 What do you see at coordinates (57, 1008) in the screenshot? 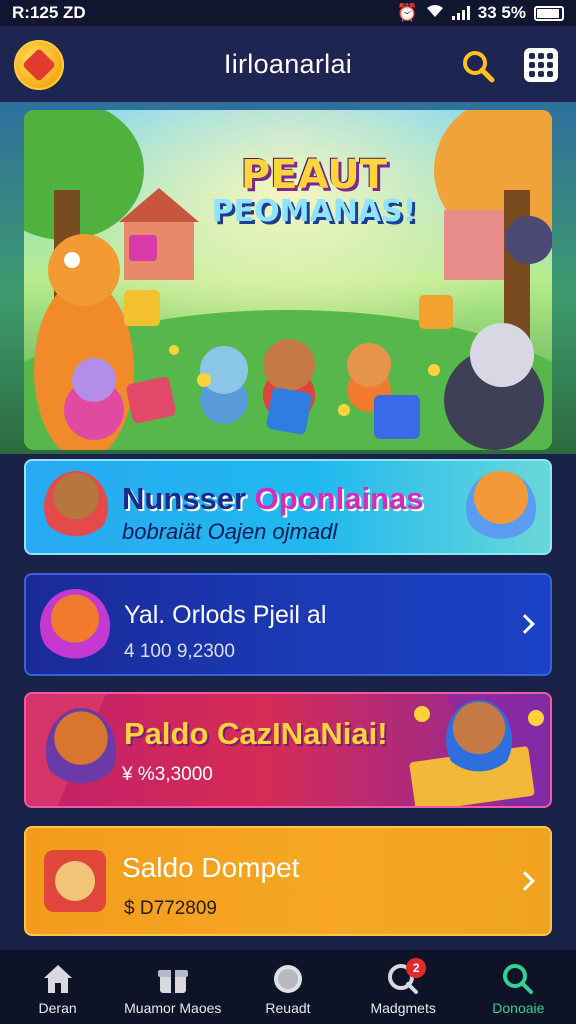
I see `nav-label-home: Deran` at bounding box center [57, 1008].